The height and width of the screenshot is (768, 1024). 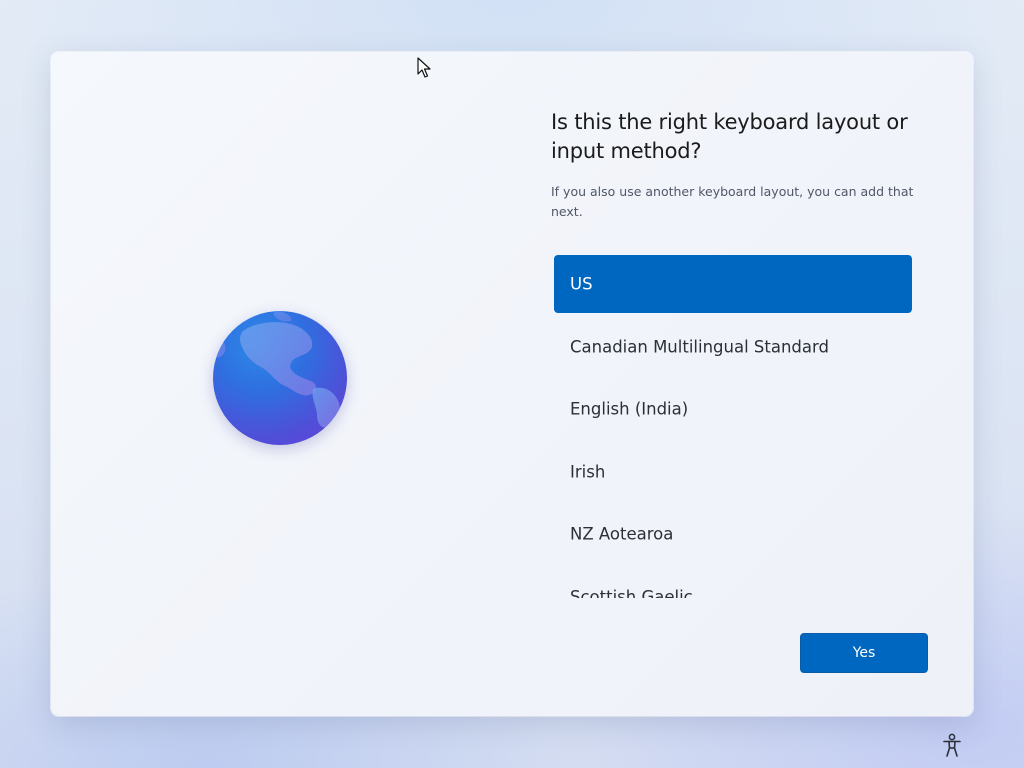 I want to click on list-item-us: US, so click(x=733, y=284).